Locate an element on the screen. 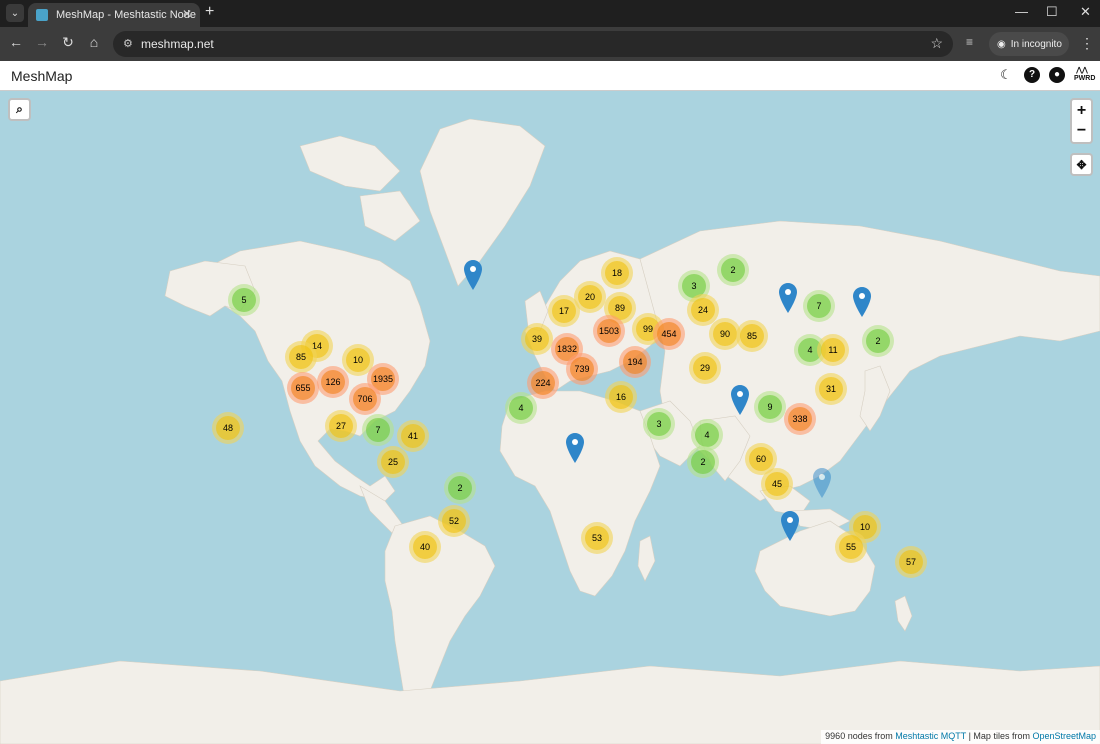 Image resolution: width=1100 pixels, height=744 pixels. cluster-count: 90 is located at coordinates (725, 334).